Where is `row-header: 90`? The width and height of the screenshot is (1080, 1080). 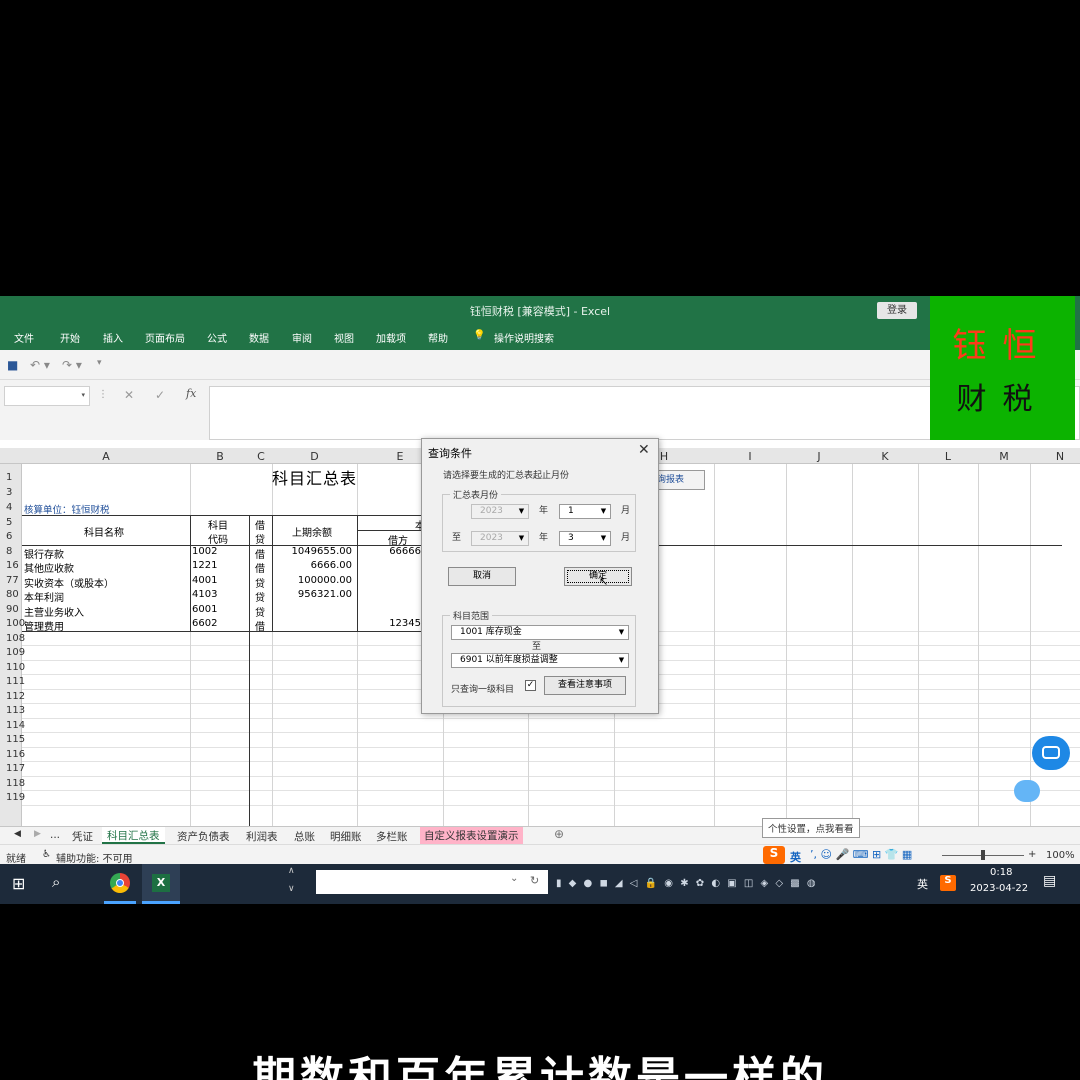
row-header: 90 is located at coordinates (11, 609).